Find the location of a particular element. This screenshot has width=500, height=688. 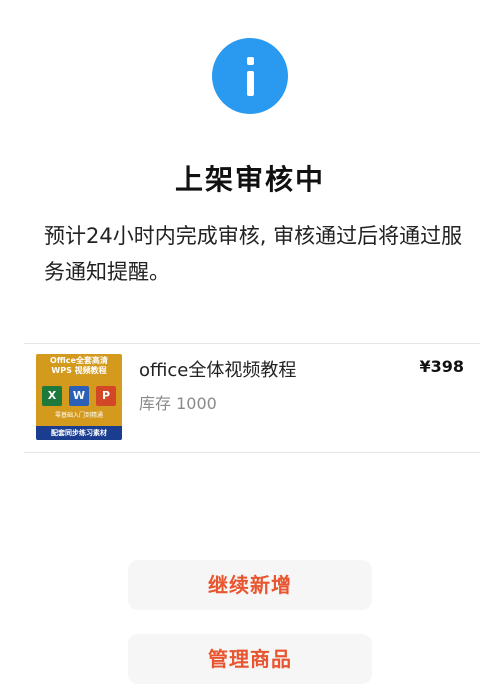

divider-top is located at coordinates (252, 343).